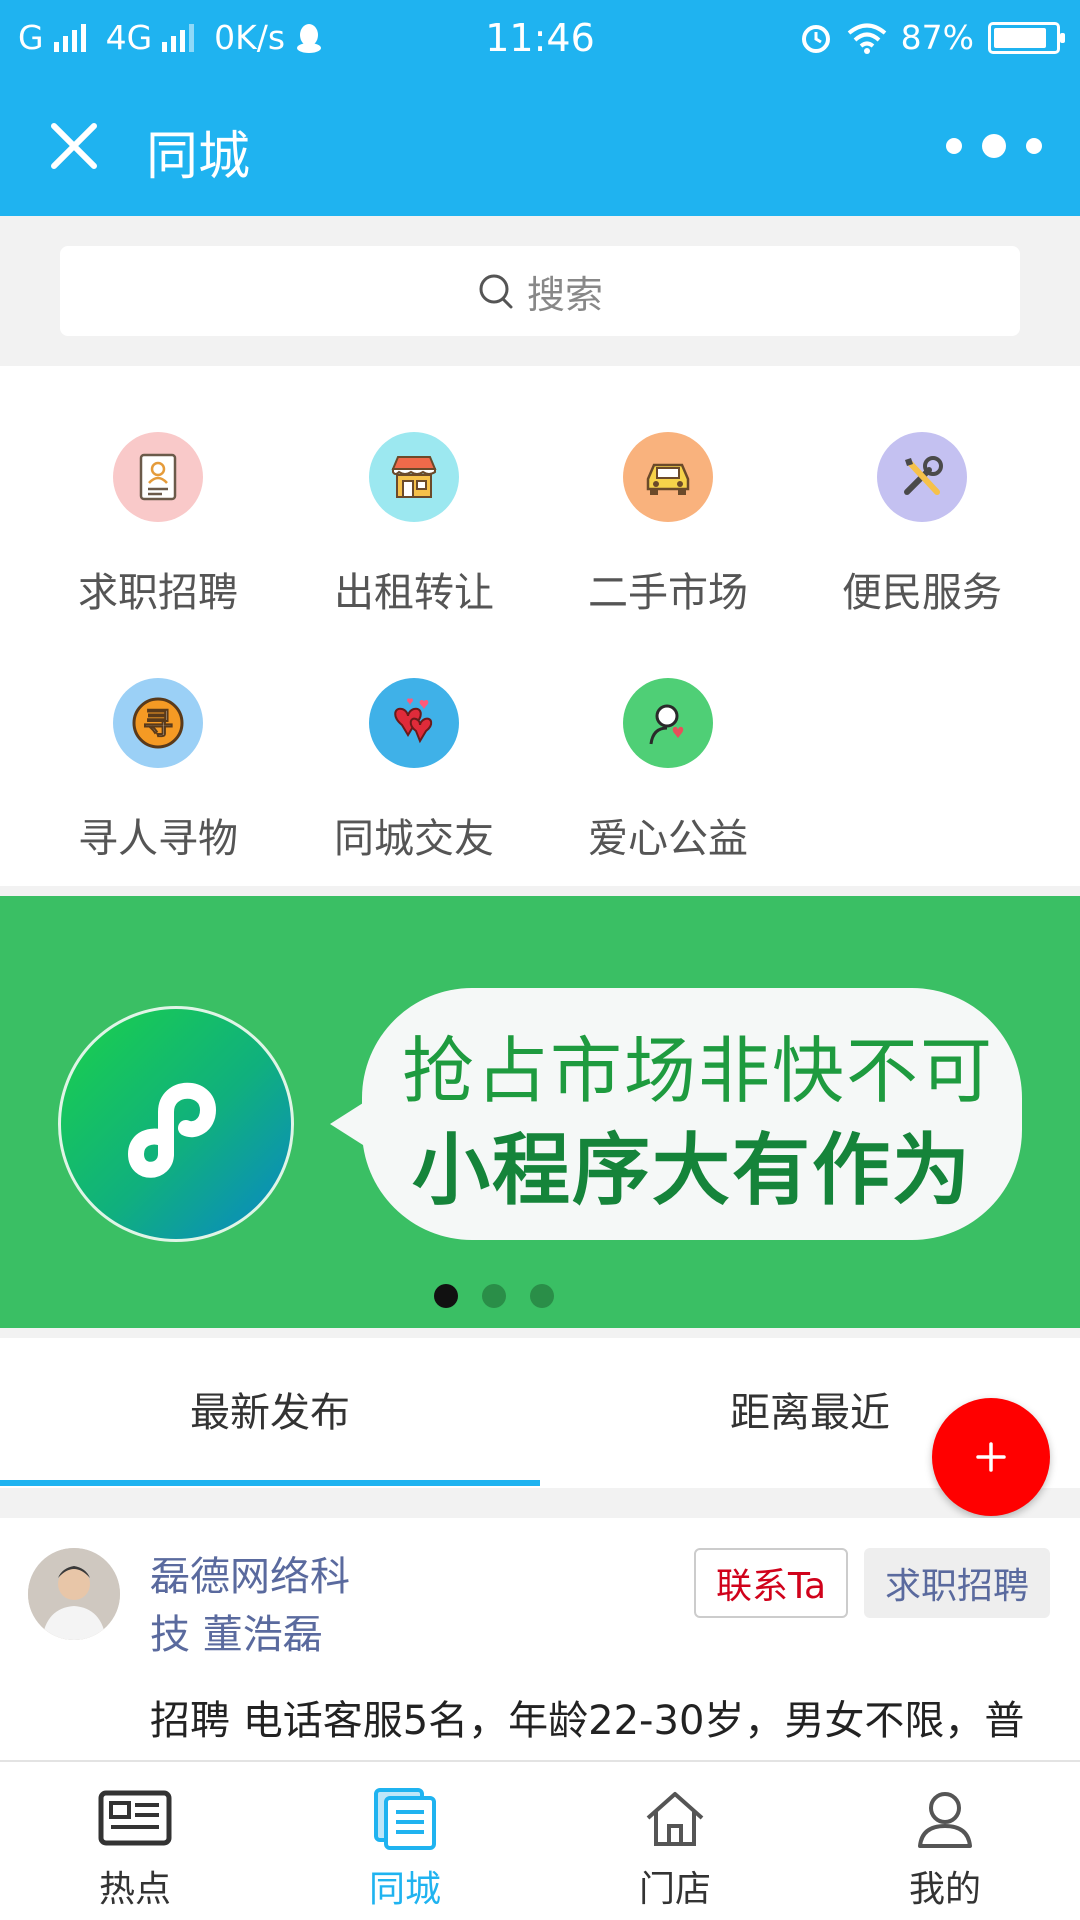  Describe the element at coordinates (698, 1071) in the screenshot. I see `banner-line1: 抢占市场非快不可` at that location.